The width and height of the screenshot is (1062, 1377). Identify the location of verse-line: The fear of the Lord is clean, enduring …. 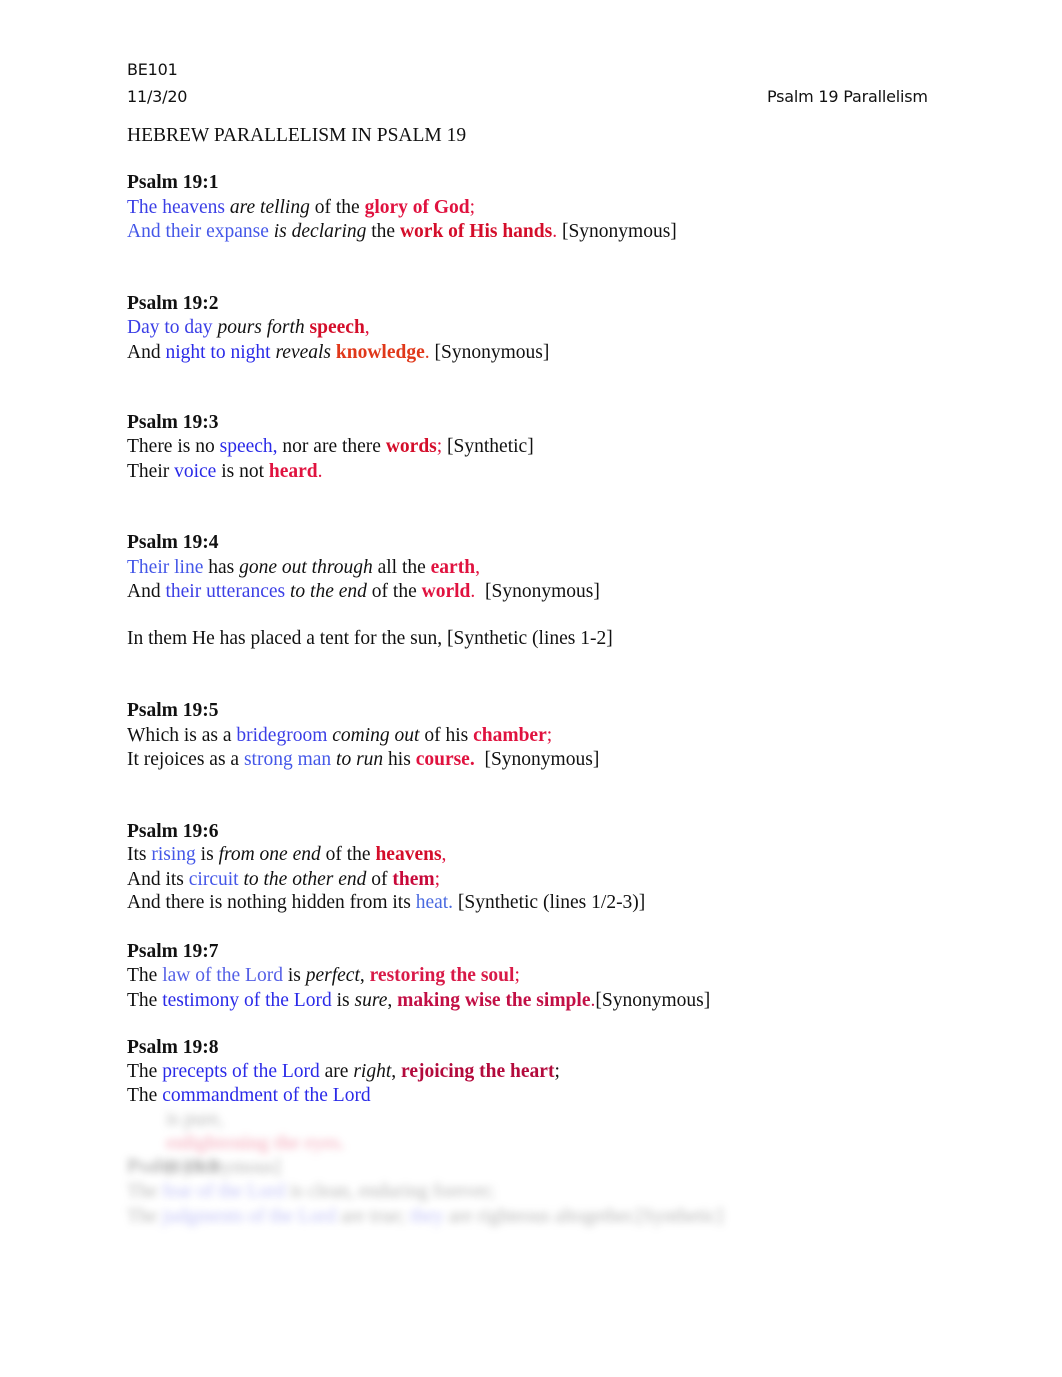
(311, 1192).